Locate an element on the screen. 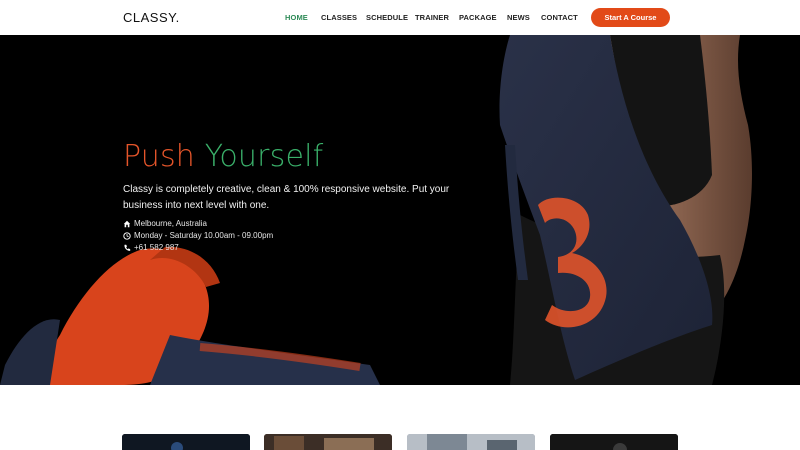 Image resolution: width=800 pixels, height=450 pixels. phone-line: +61 582 987 is located at coordinates (151, 247).